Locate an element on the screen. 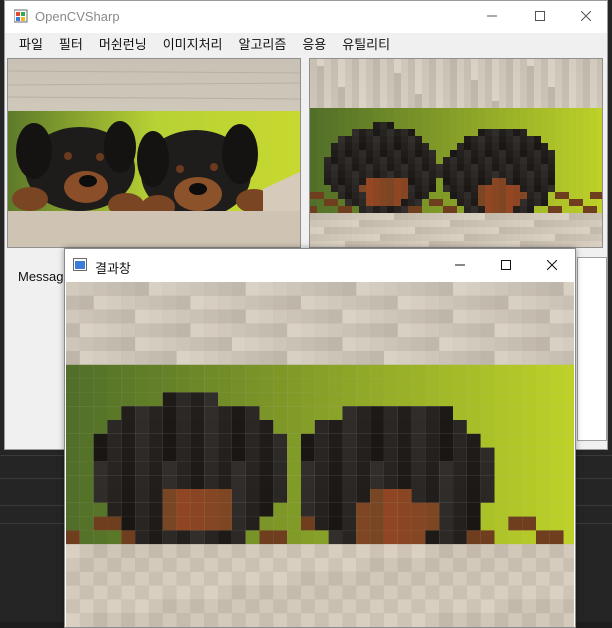 The height and width of the screenshot is (628, 612). result-title: 결과창 is located at coordinates (113, 268).